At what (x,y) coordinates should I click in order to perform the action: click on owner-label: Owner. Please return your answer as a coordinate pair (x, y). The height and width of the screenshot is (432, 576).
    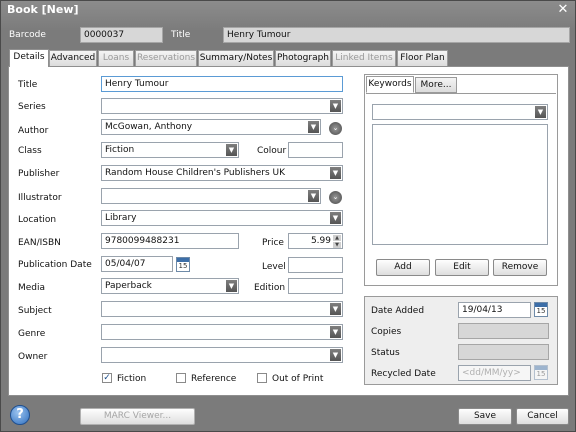
    Looking at the image, I should click on (33, 357).